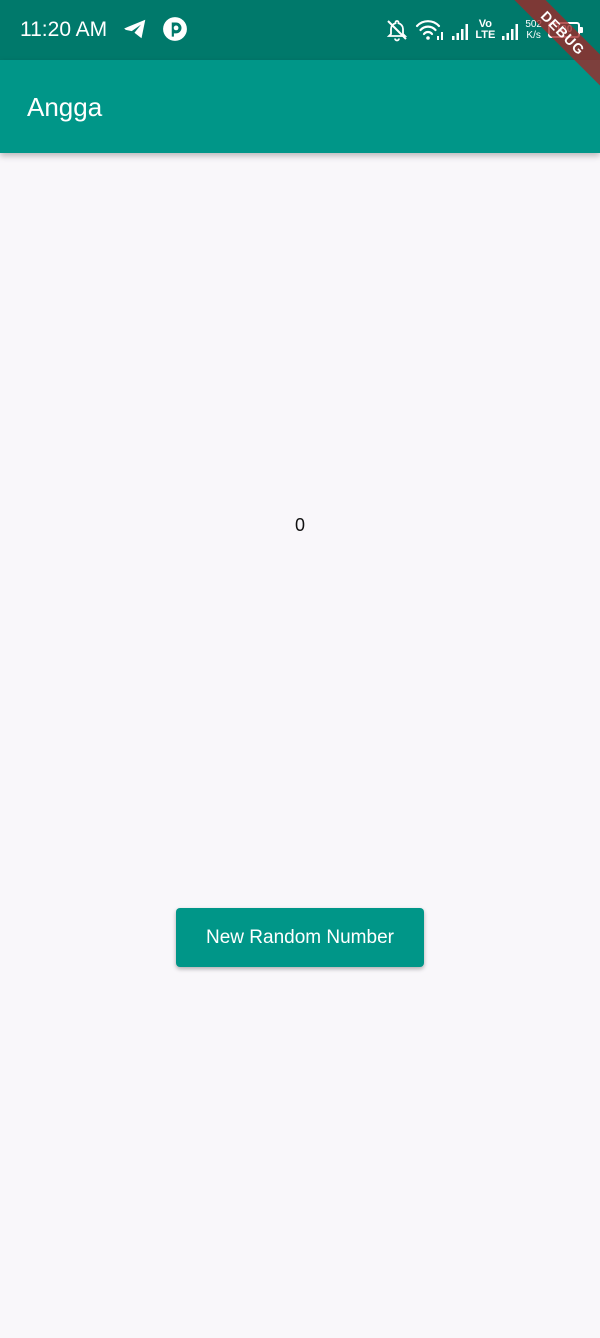 This screenshot has width=600, height=1338. Describe the element at coordinates (430, 30) in the screenshot. I see `wifi-icon` at that location.